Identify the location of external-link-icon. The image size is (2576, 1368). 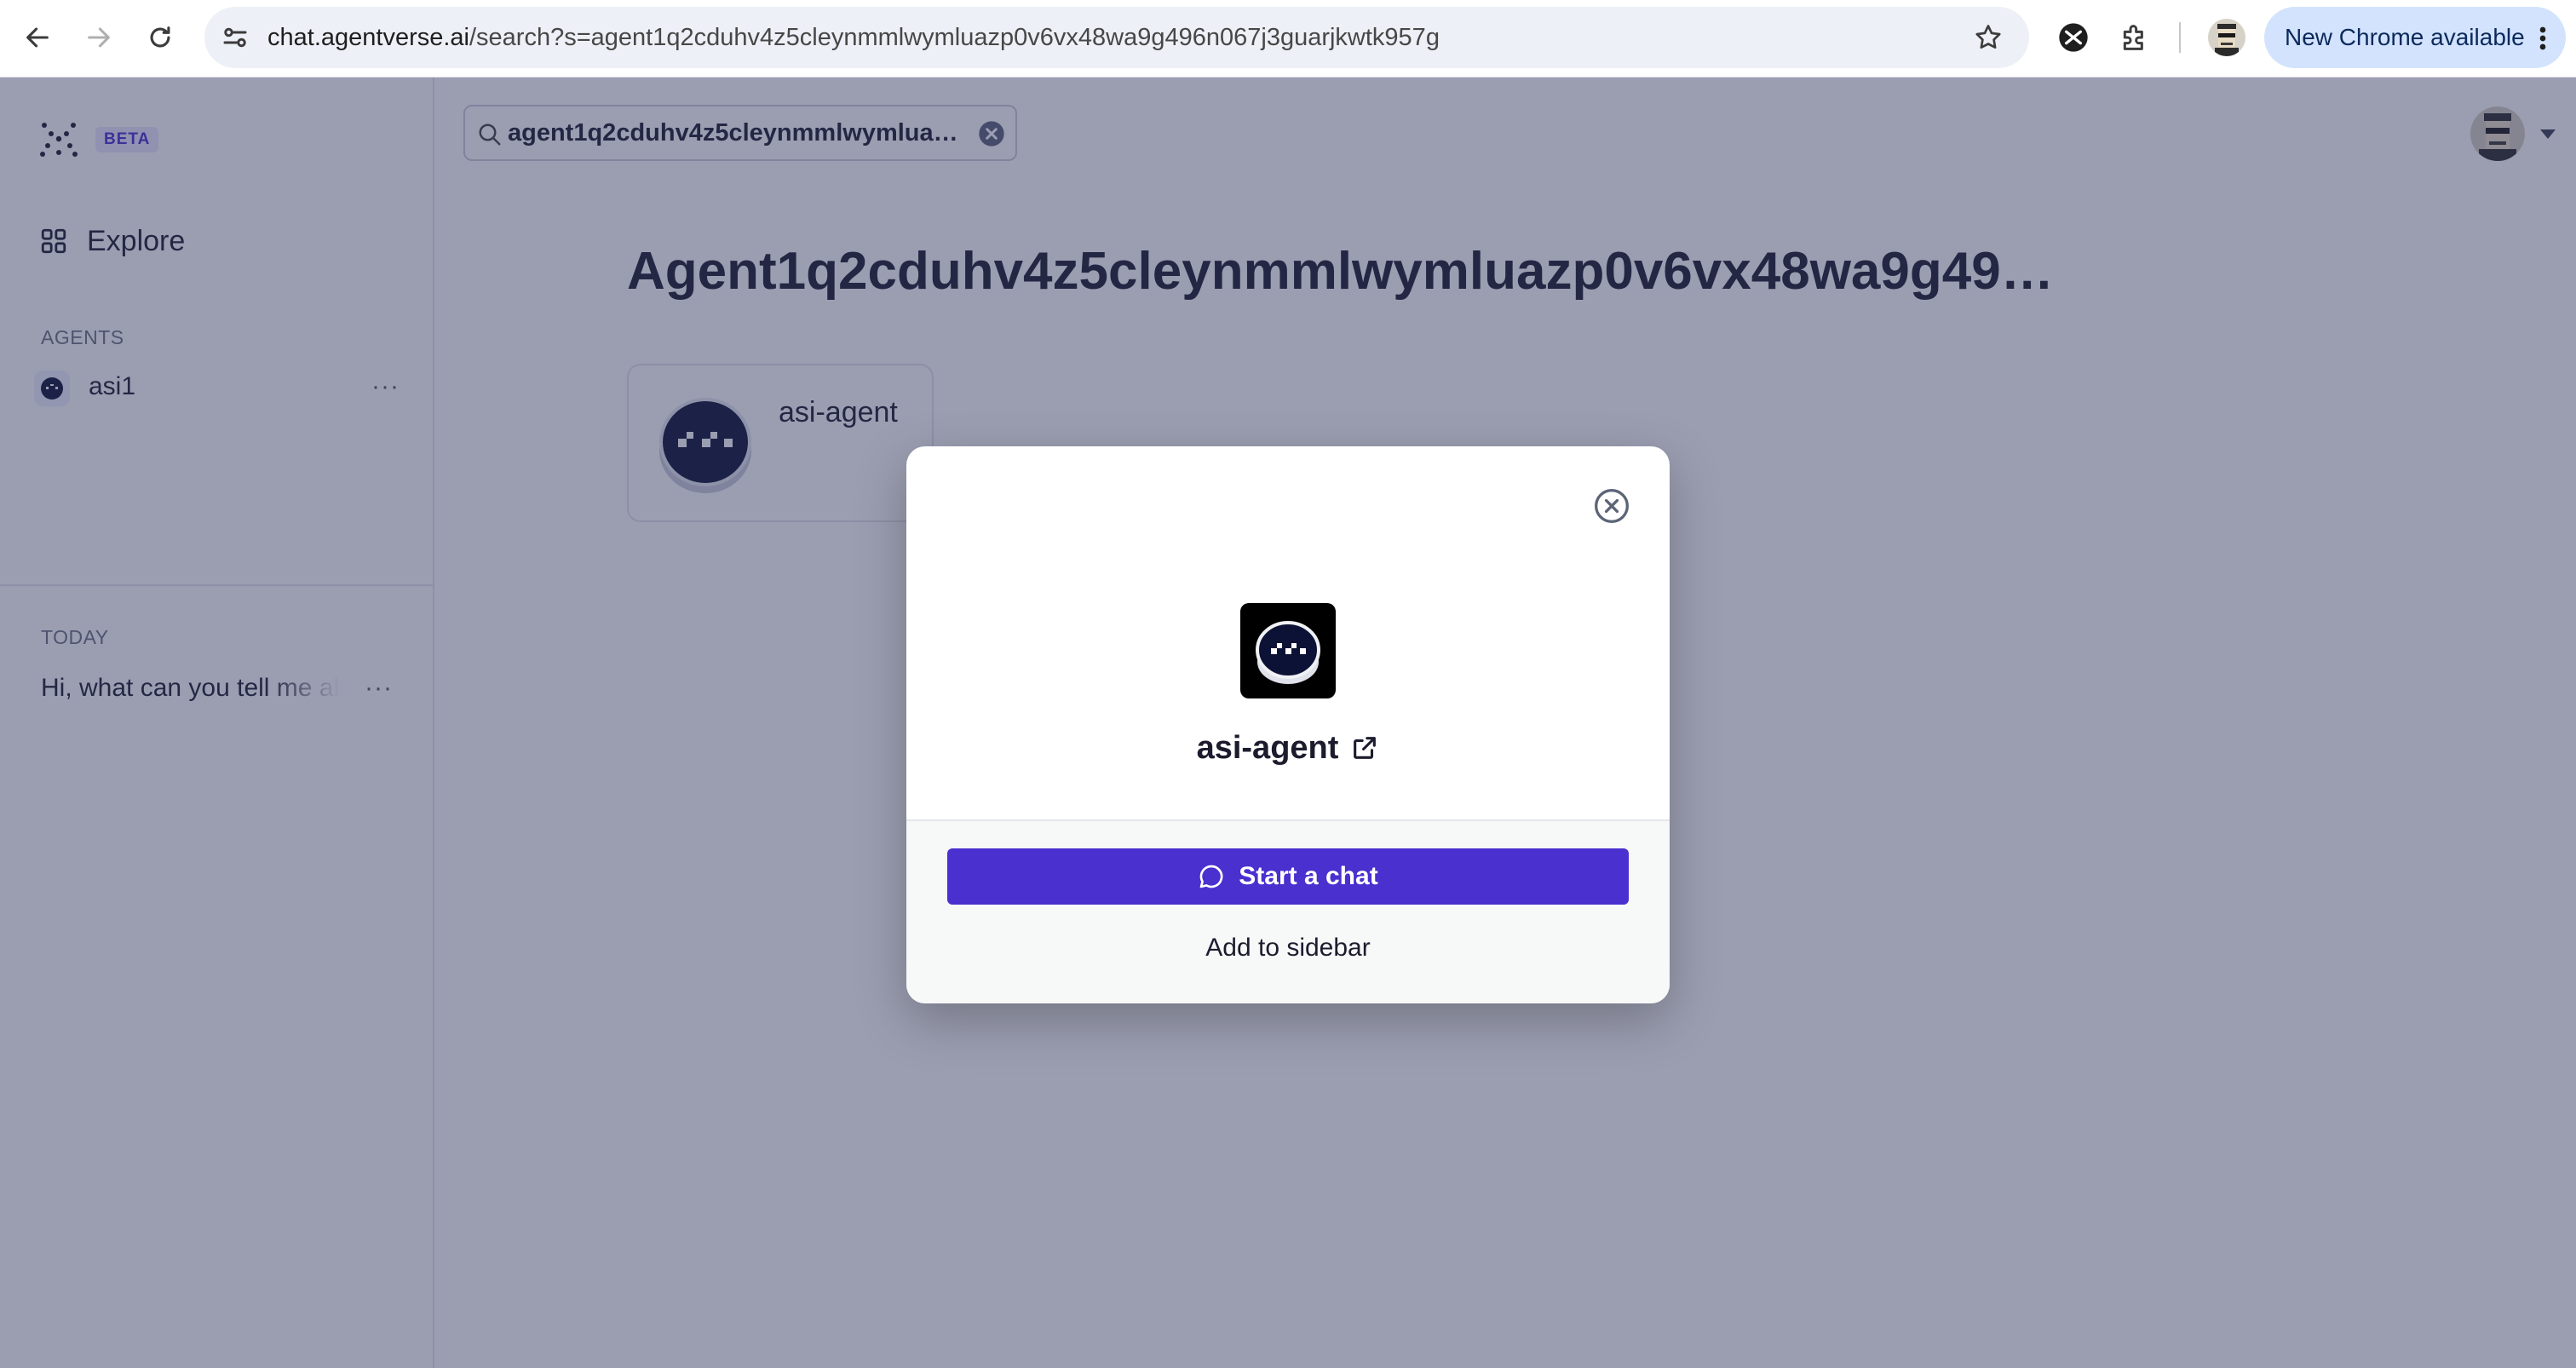
(1364, 747).